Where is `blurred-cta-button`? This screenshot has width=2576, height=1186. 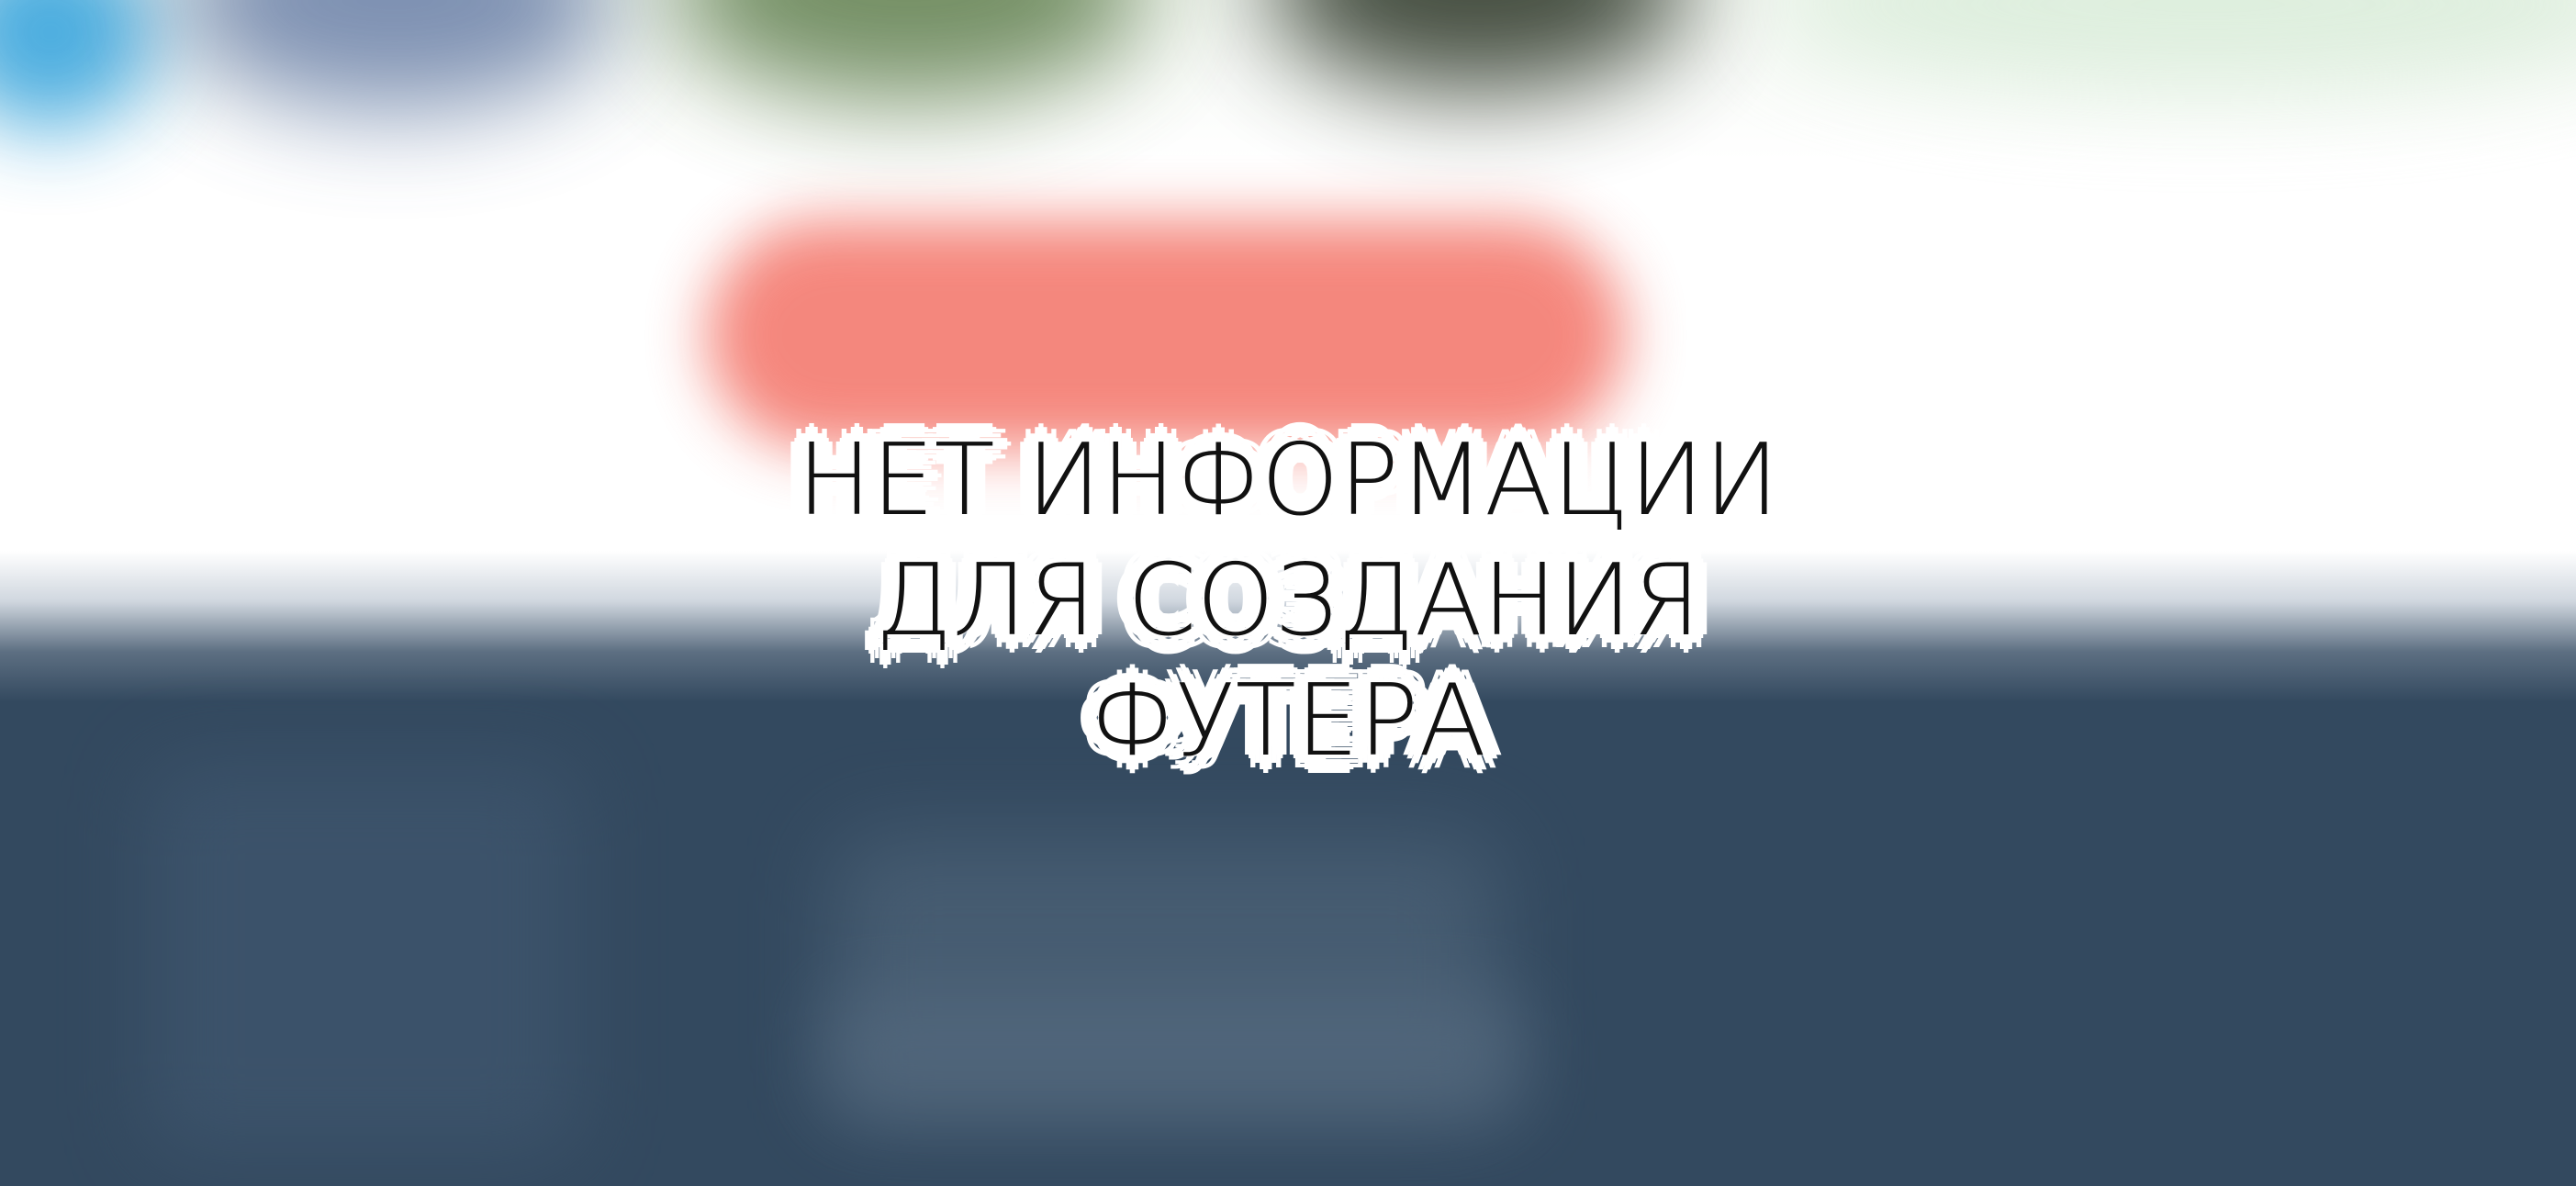
blurred-cta-button is located at coordinates (1166, 335).